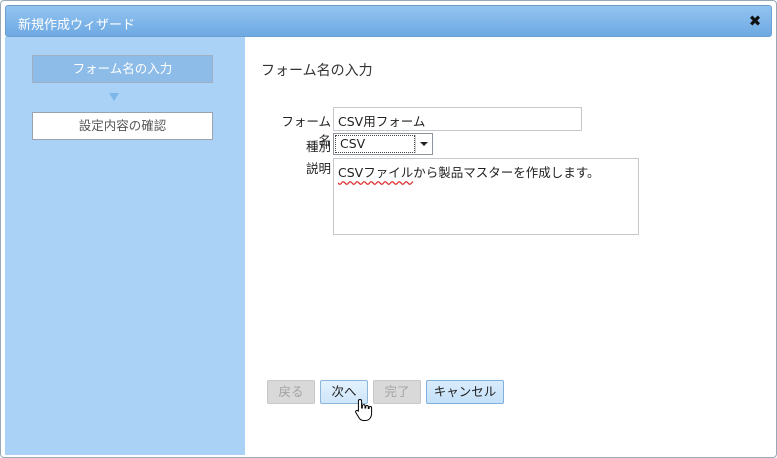 The image size is (777, 458). I want to click on description-label: 説明, so click(318, 168).